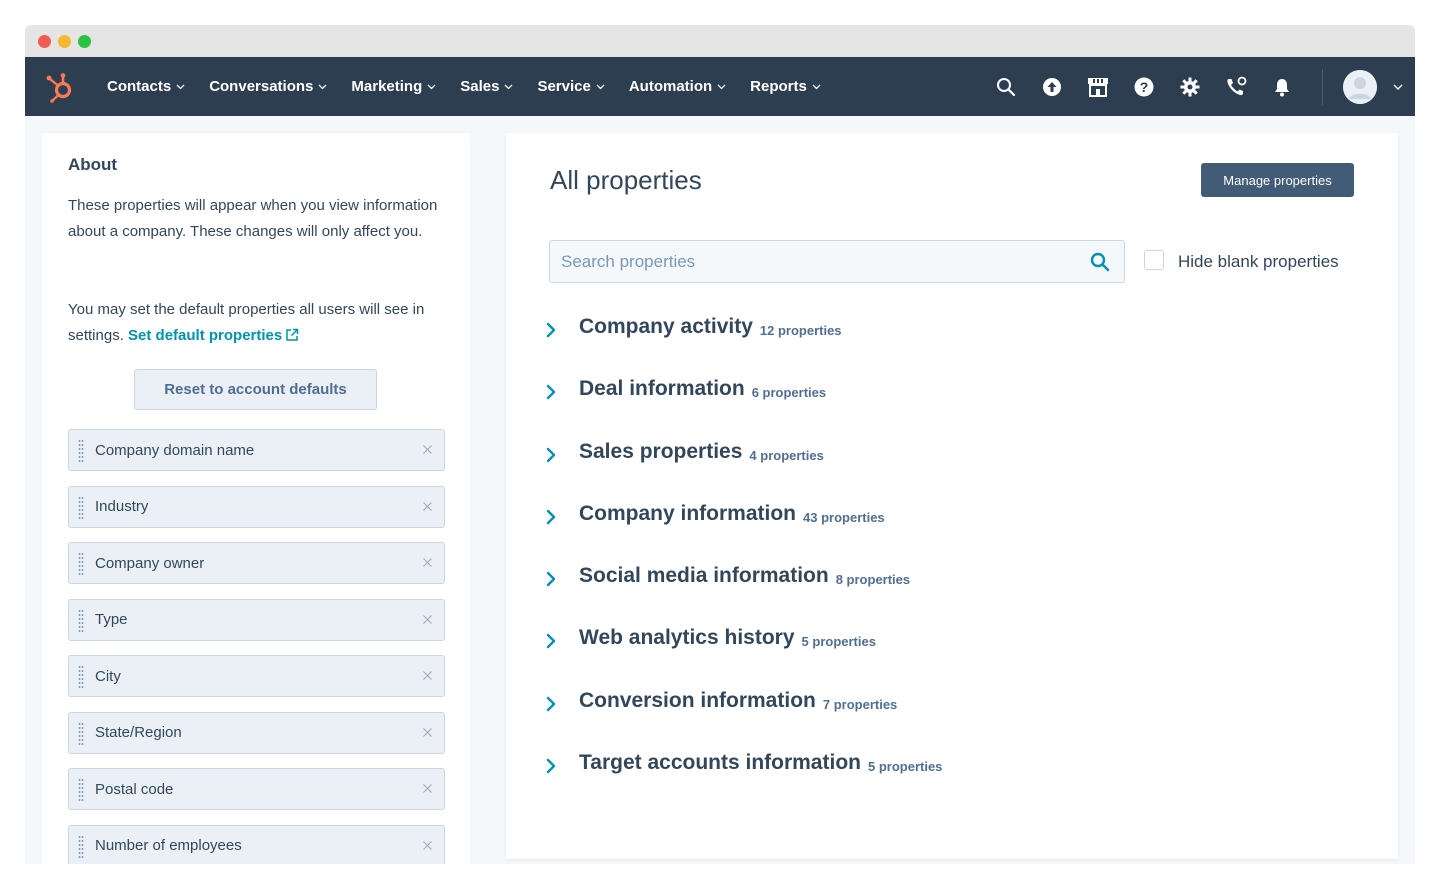 The width and height of the screenshot is (1440, 889). What do you see at coordinates (256, 732) in the screenshot?
I see `sidebar-property-item: State/Region` at bounding box center [256, 732].